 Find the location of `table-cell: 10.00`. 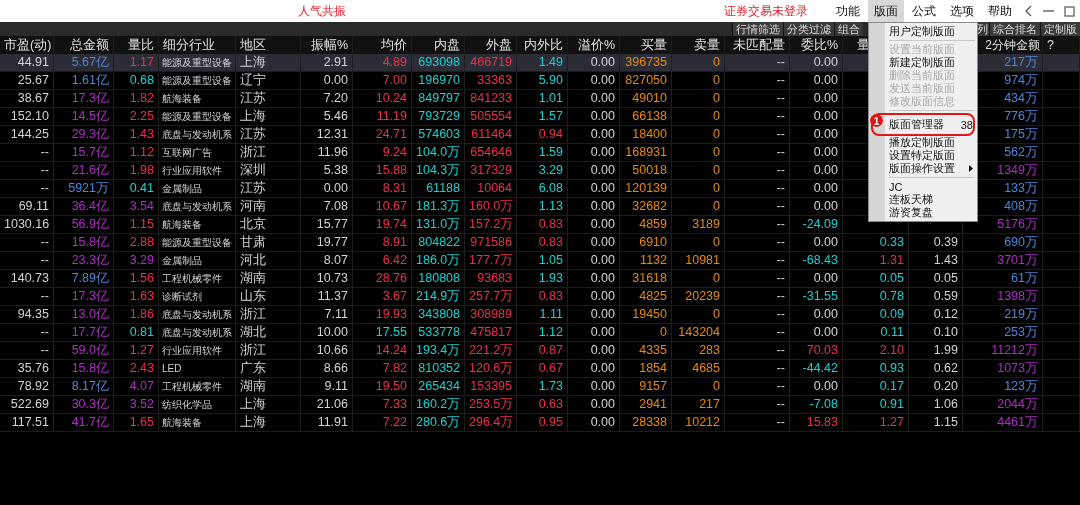

table-cell: 10.00 is located at coordinates (327, 332).